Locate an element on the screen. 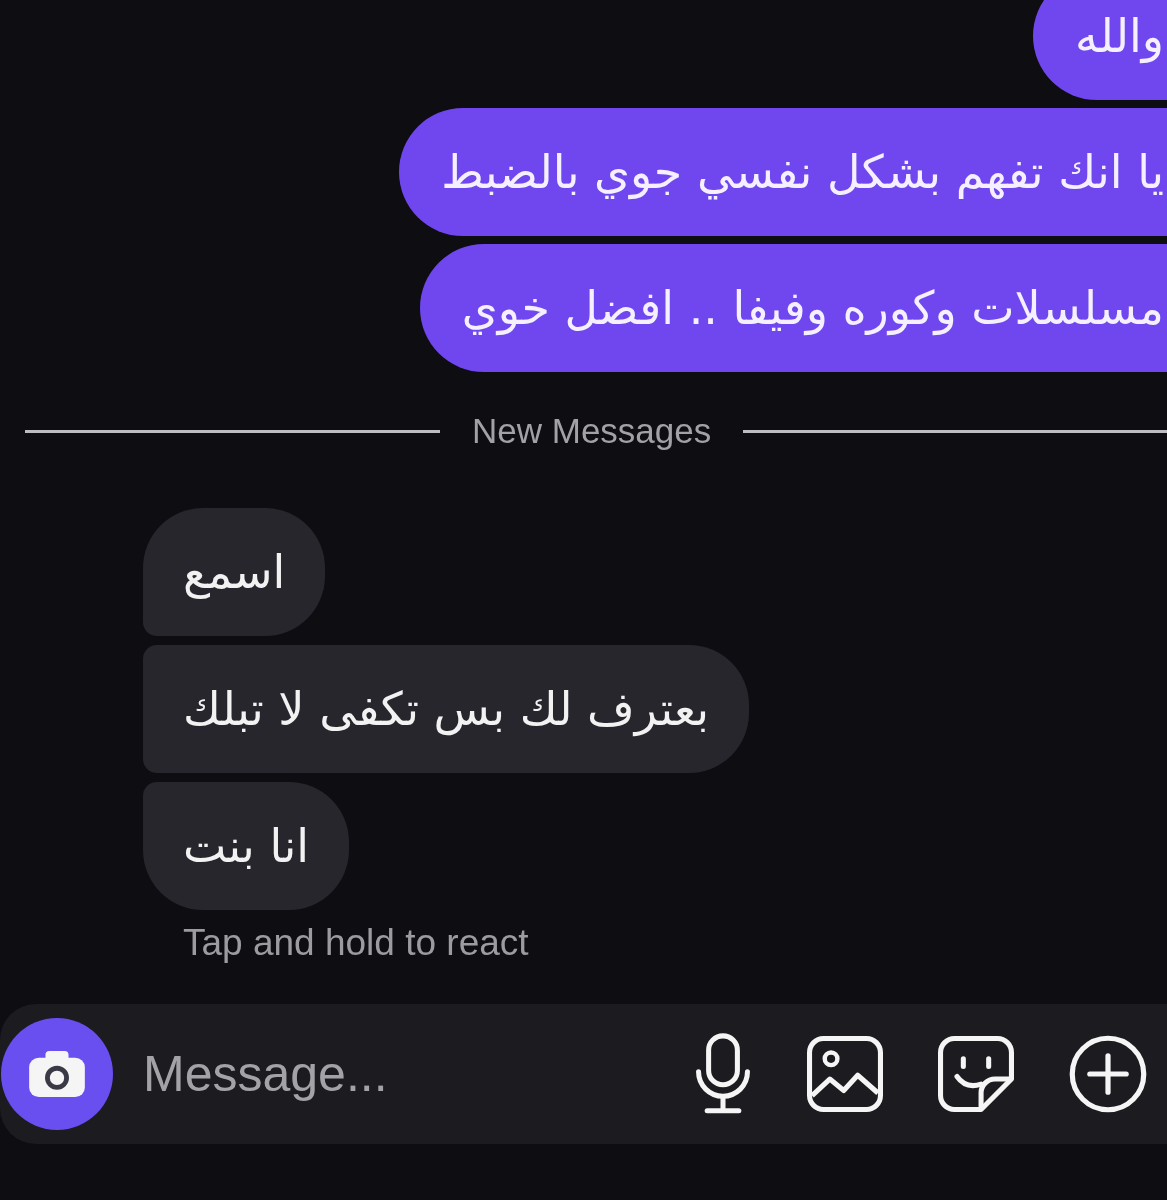  camera-icon is located at coordinates (57, 1074).